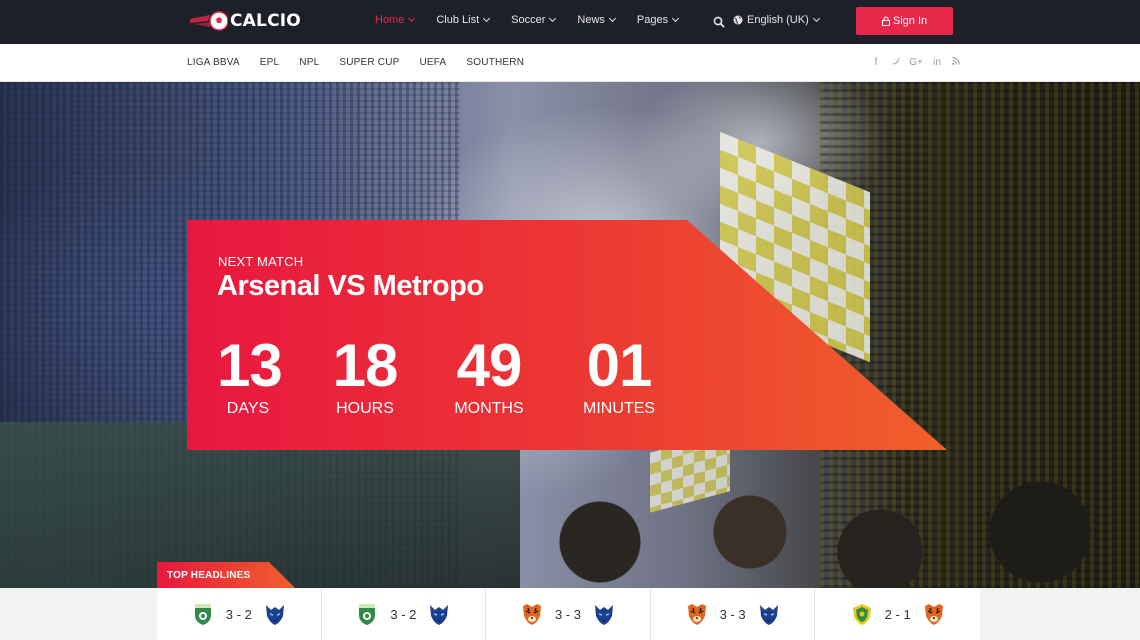 Image resolution: width=1140 pixels, height=640 pixels. I want to click on league-link: NPL, so click(309, 62).